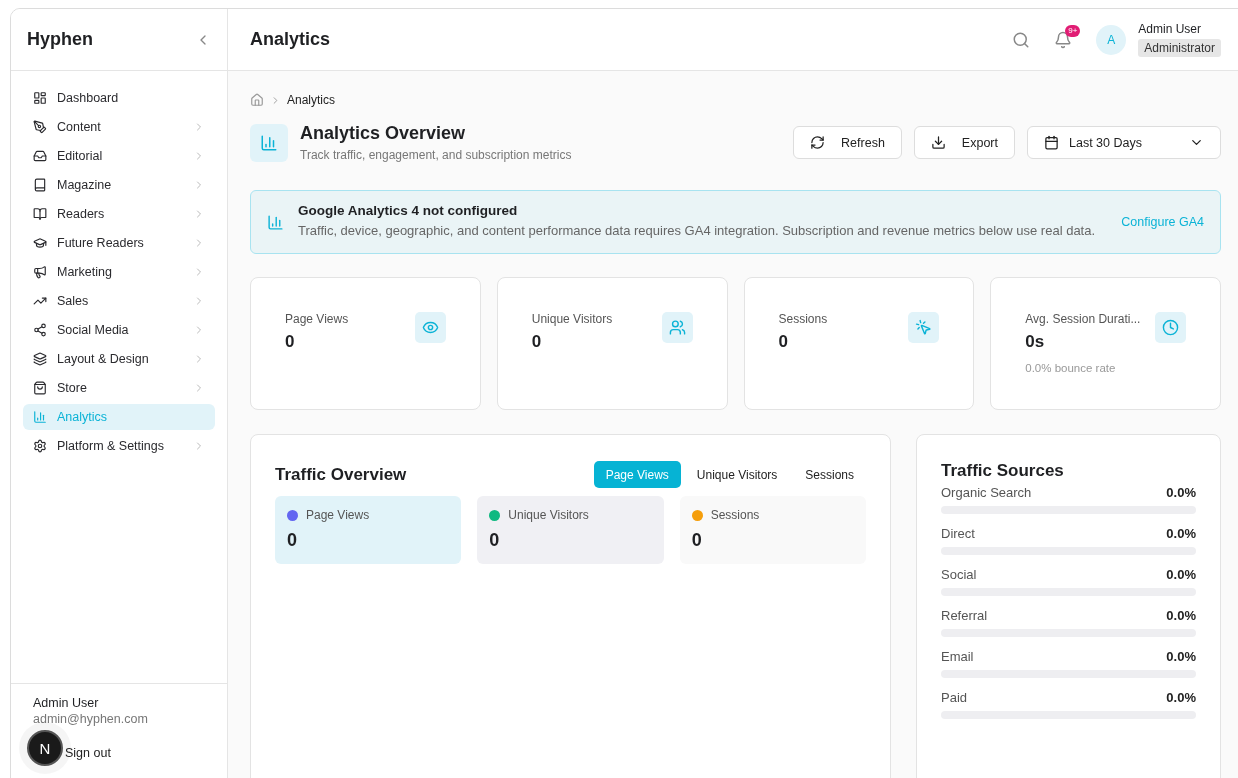  Describe the element at coordinates (85, 185) in the screenshot. I see `sidebar-item-label: Magazine` at that location.